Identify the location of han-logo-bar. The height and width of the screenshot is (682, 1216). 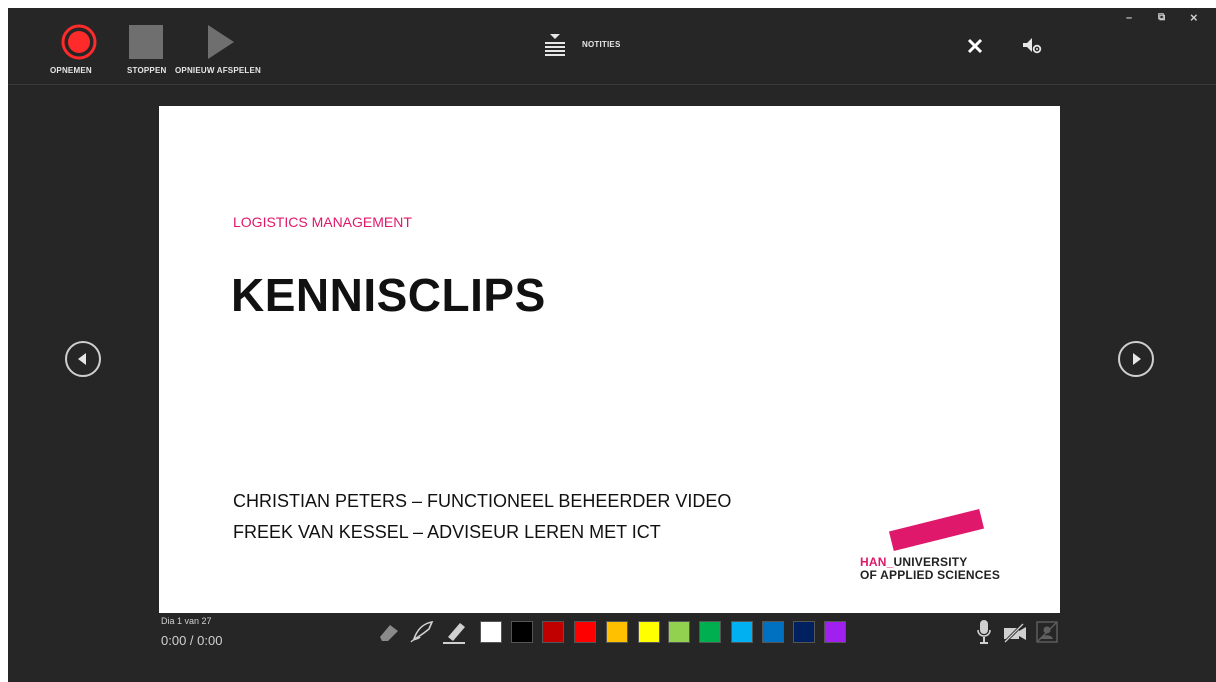
(936, 530).